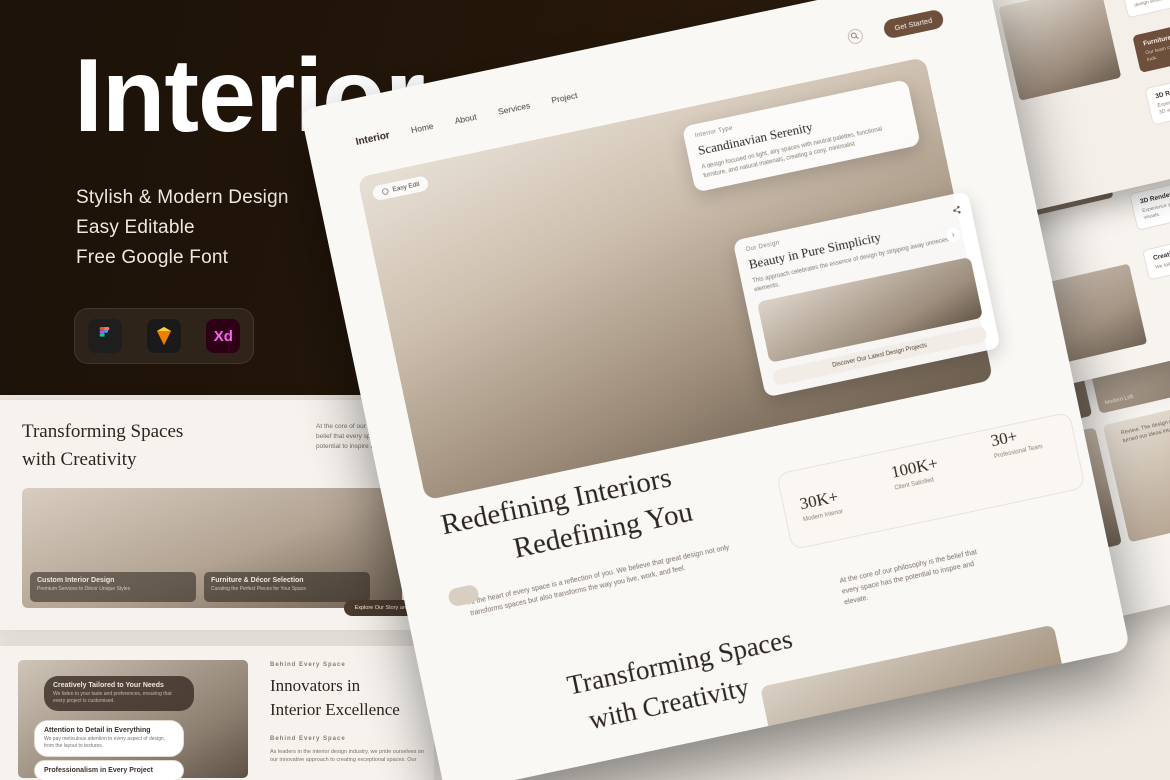 This screenshot has width=1170, height=780. I want to click on card-title: Furniture & Décor Selection, so click(257, 580).